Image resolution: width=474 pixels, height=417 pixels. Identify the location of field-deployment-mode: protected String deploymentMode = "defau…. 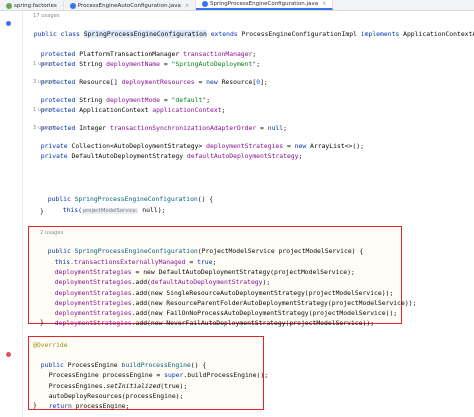
(125, 100).